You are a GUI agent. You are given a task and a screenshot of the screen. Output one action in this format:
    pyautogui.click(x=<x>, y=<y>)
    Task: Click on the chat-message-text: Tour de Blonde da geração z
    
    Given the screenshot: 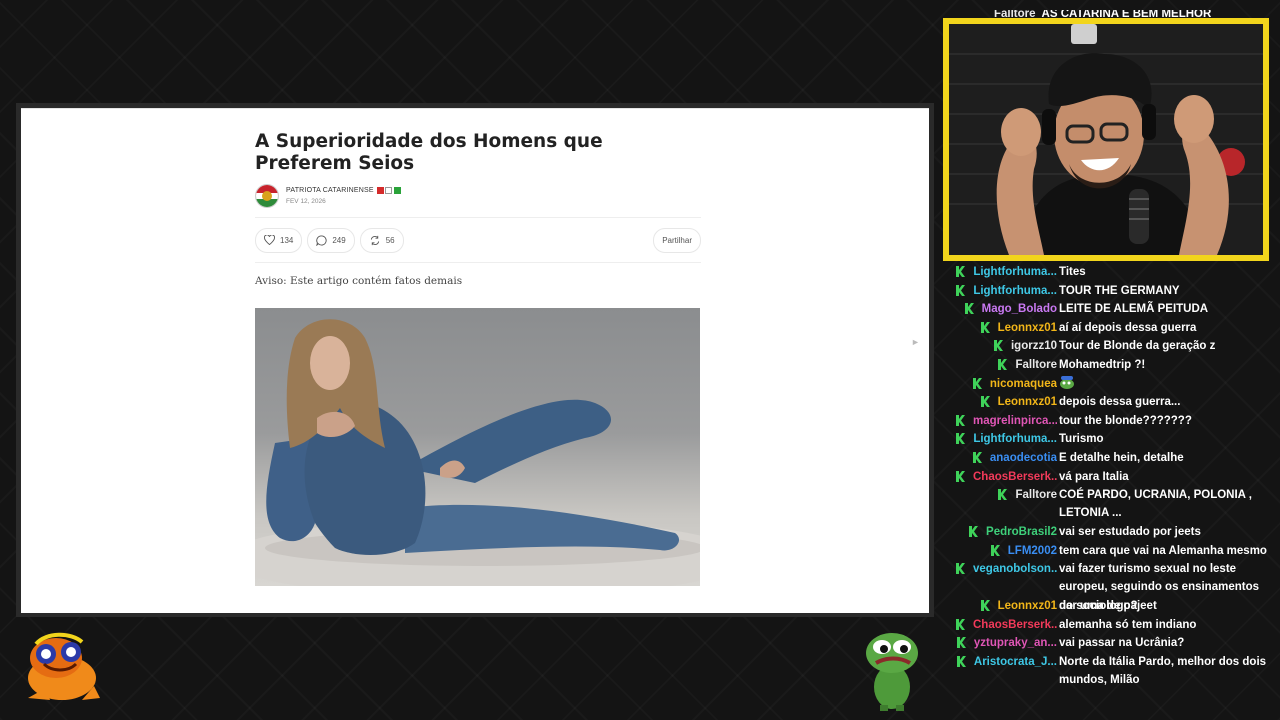 What is the action you would take?
    pyautogui.click(x=1137, y=346)
    